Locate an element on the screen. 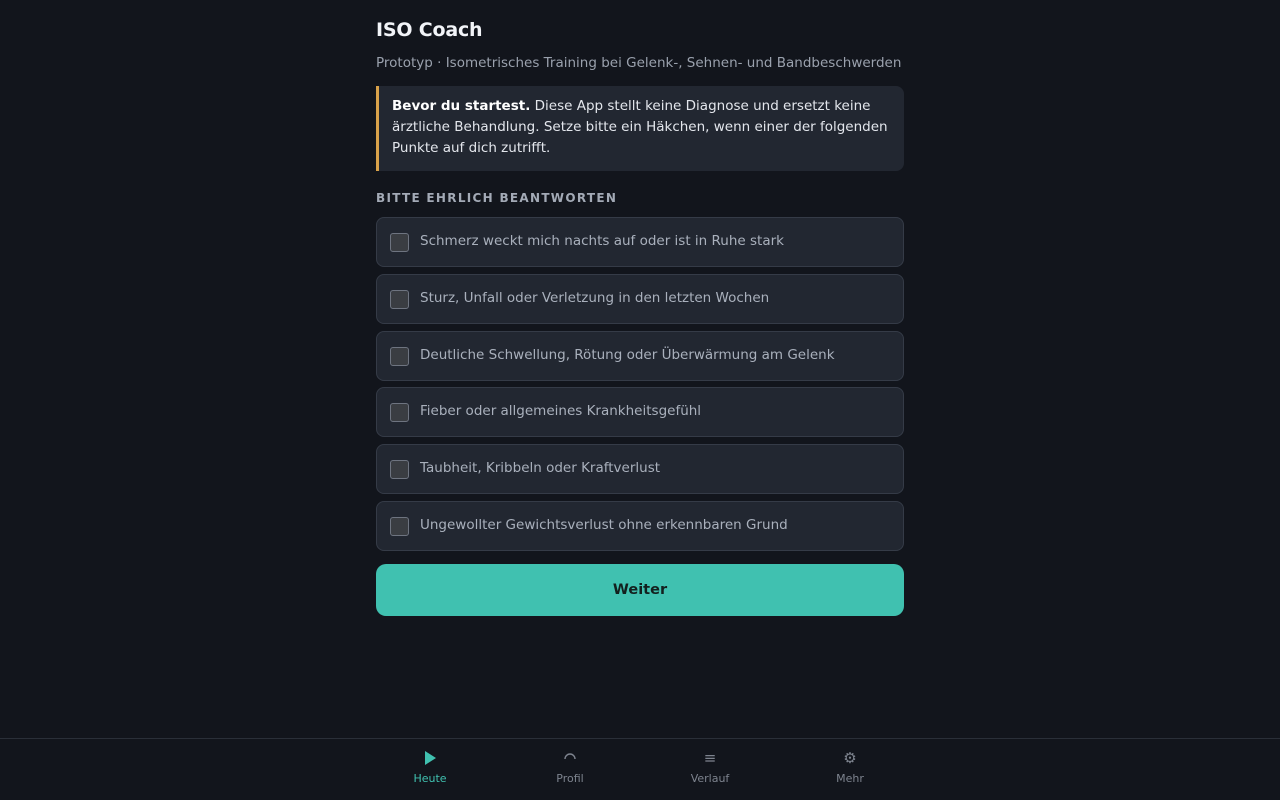 Image resolution: width=1280 pixels, height=800 pixels. bottom-nav: Heute Profil ≡ Verlauf ⚙ Mehr is located at coordinates (640, 769).